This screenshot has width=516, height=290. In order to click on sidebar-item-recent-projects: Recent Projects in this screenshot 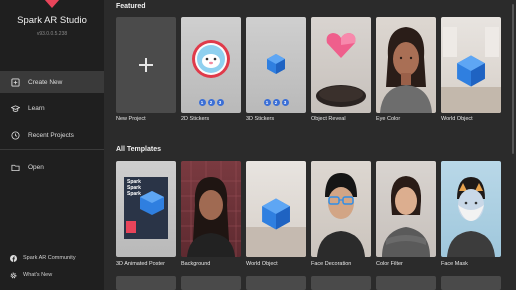, I will do `click(52, 135)`.